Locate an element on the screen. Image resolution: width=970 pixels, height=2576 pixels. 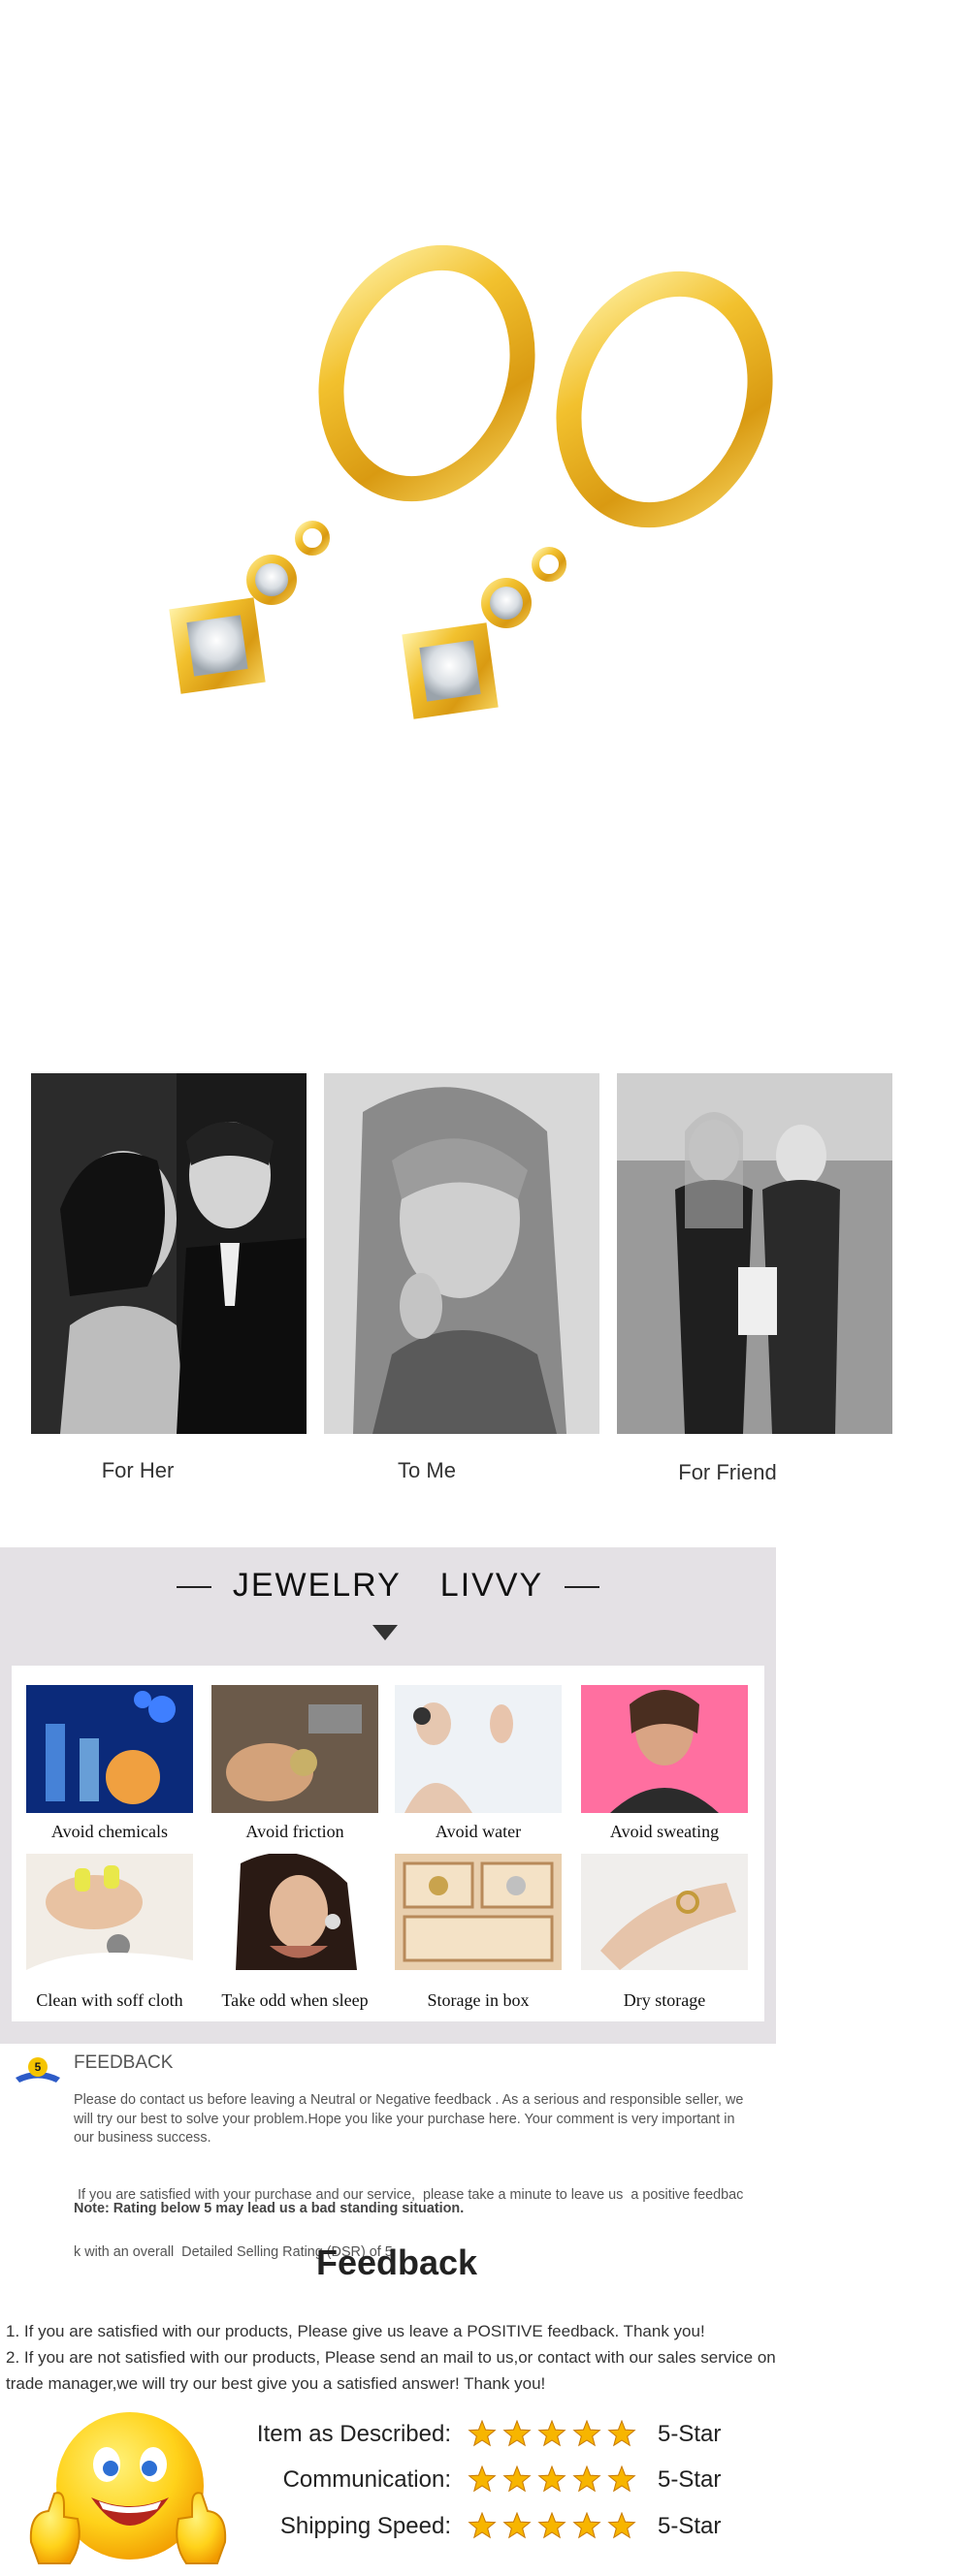
care-image-chemicals is located at coordinates (109, 1749).